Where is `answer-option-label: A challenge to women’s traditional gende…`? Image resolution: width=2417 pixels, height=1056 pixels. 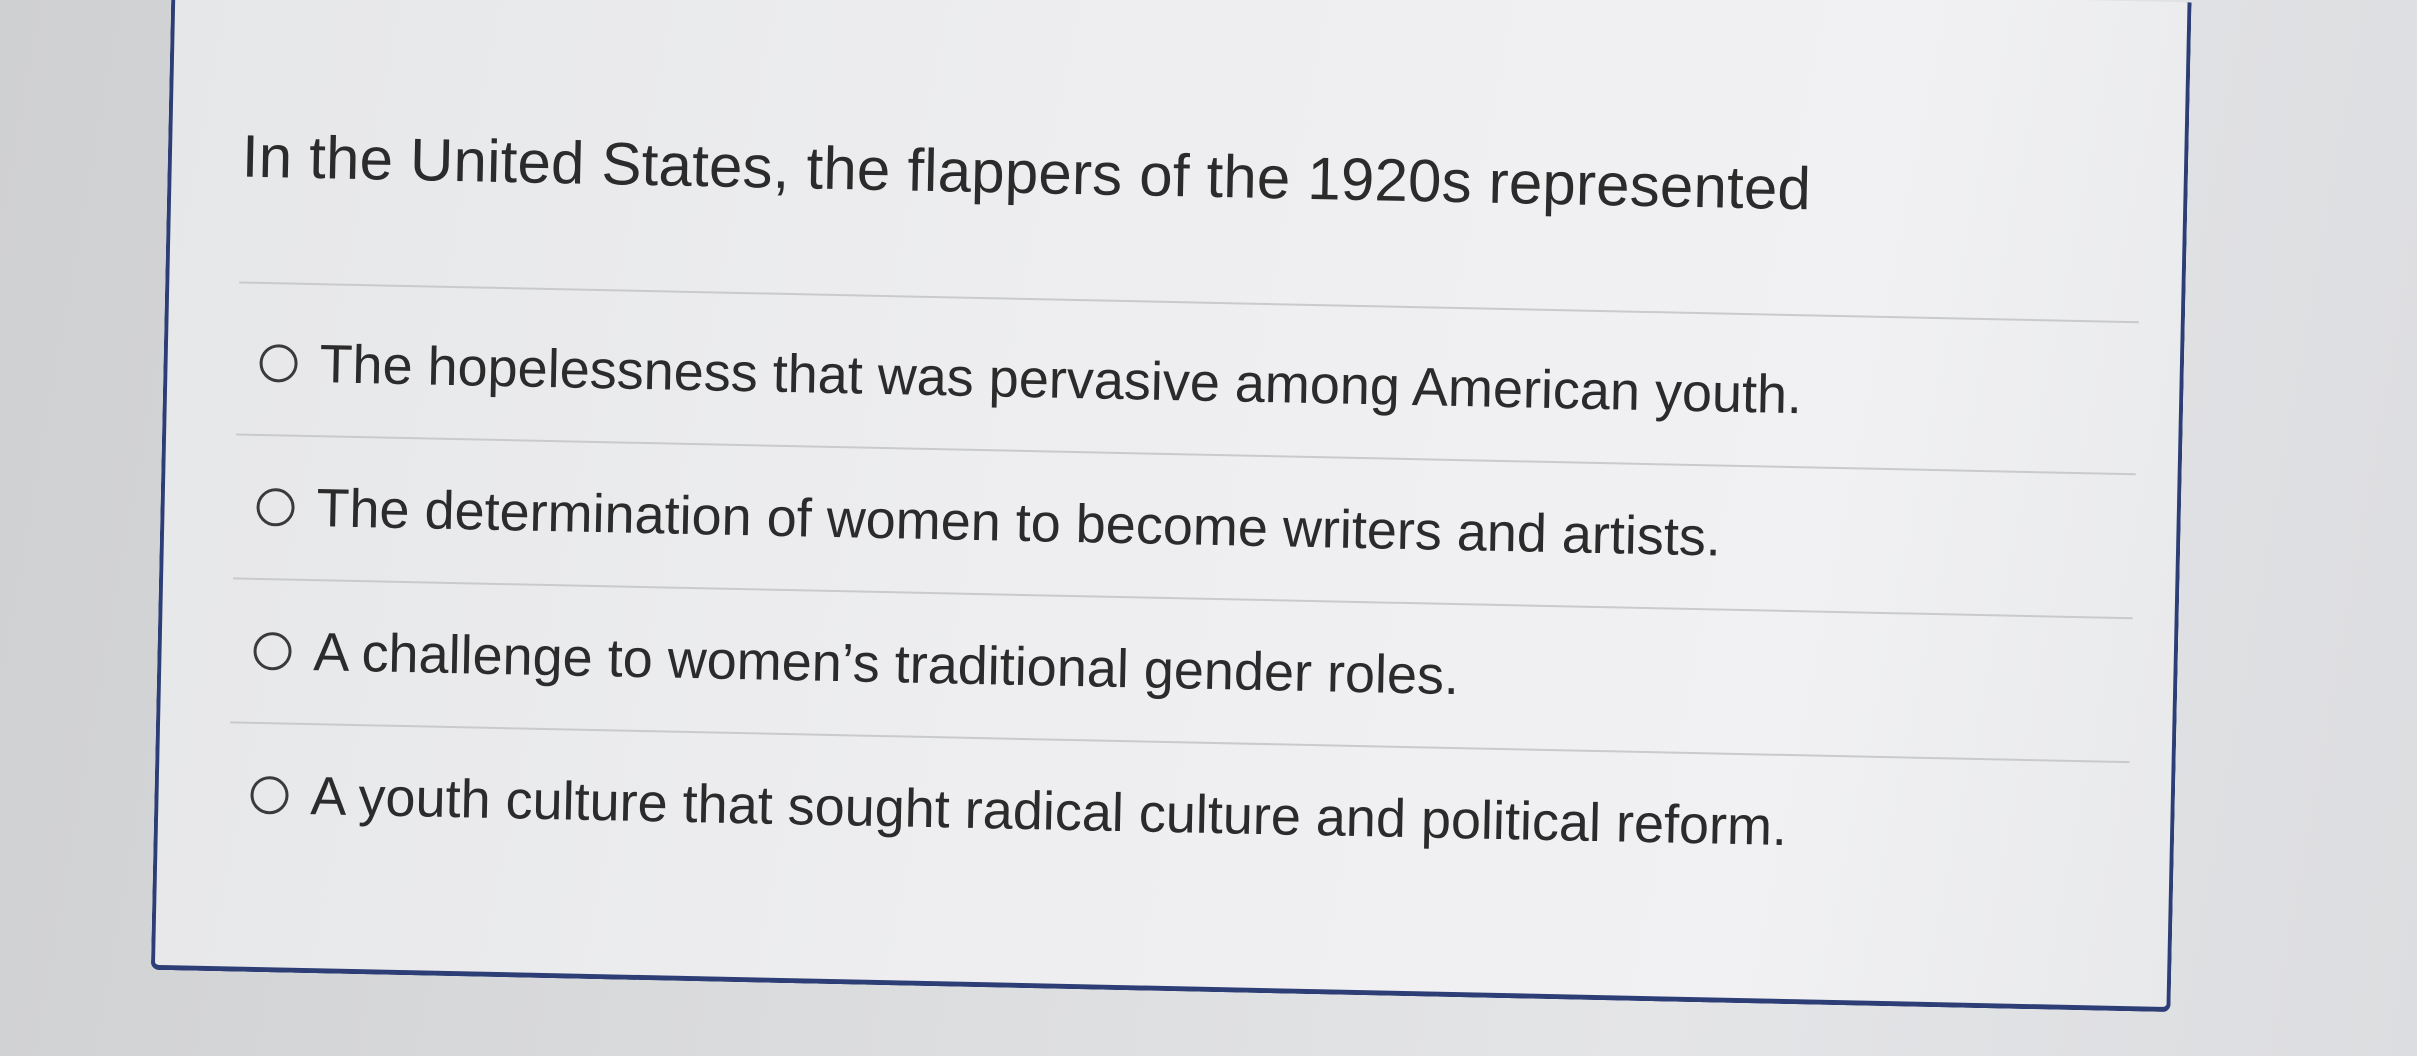 answer-option-label: A challenge to women’s traditional gende… is located at coordinates (886, 664).